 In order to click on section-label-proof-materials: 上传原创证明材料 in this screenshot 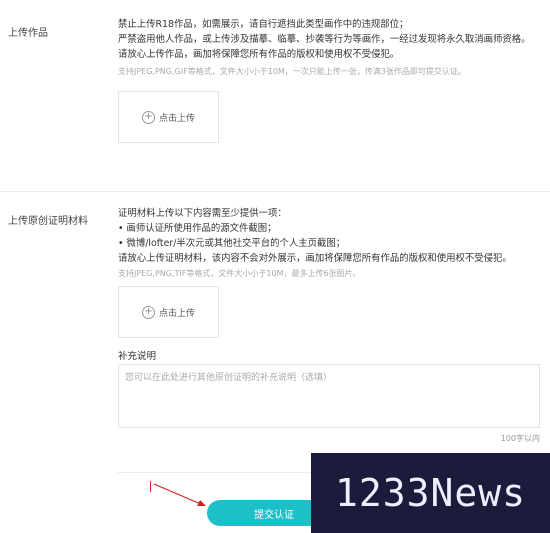, I will do `click(48, 221)`.